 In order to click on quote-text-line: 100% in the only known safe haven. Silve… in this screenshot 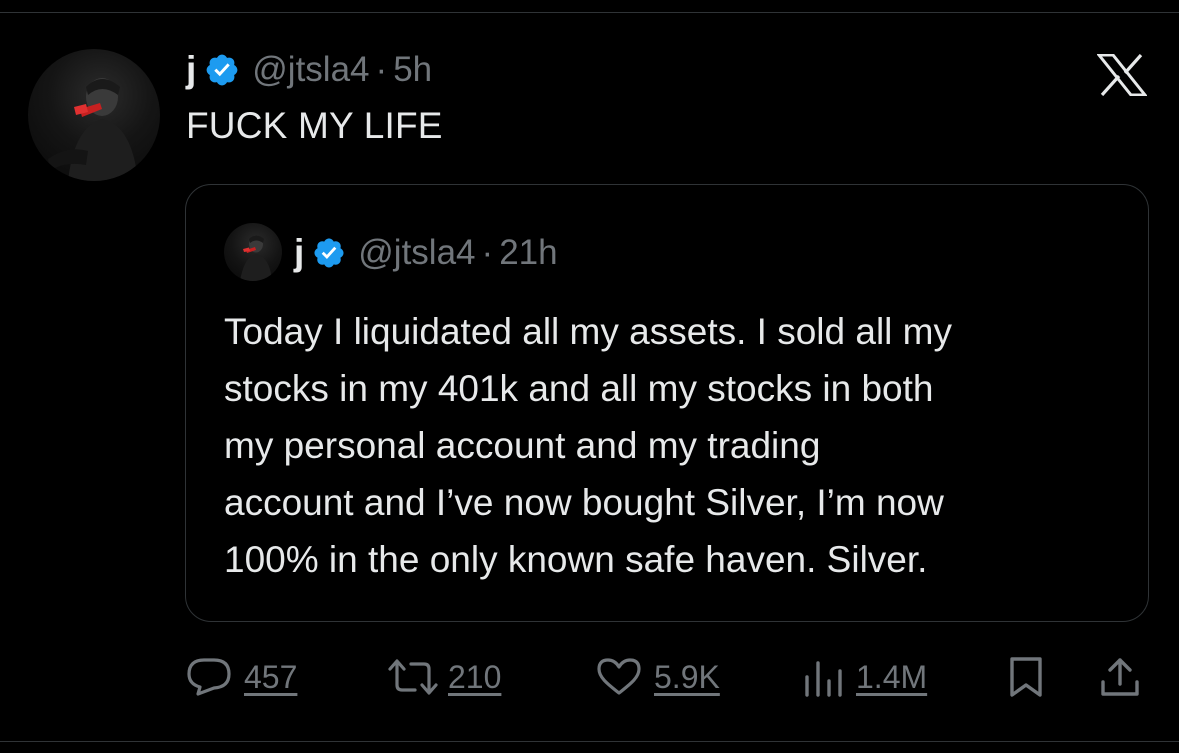, I will do `click(576, 559)`.